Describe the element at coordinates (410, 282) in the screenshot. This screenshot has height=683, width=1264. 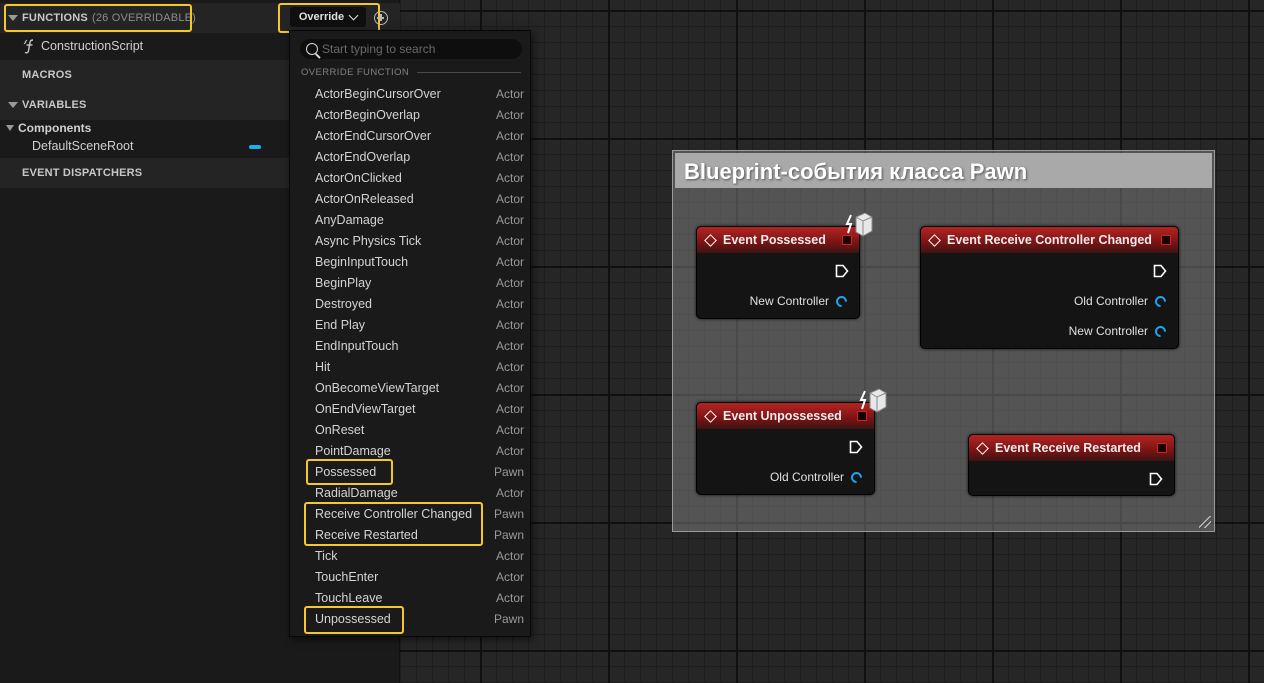
I see `override-item: BeginPlay Actor` at that location.